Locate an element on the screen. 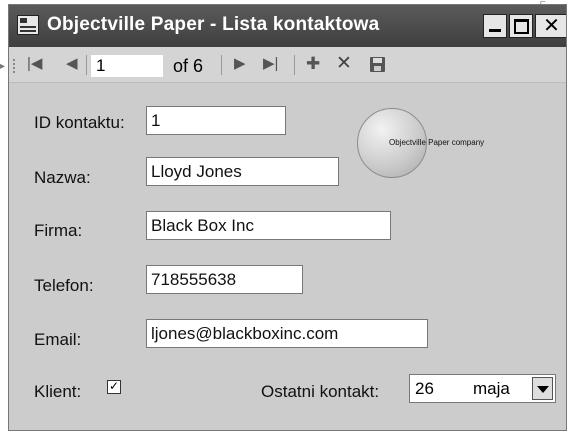  count-label: of 6 is located at coordinates (188, 66).